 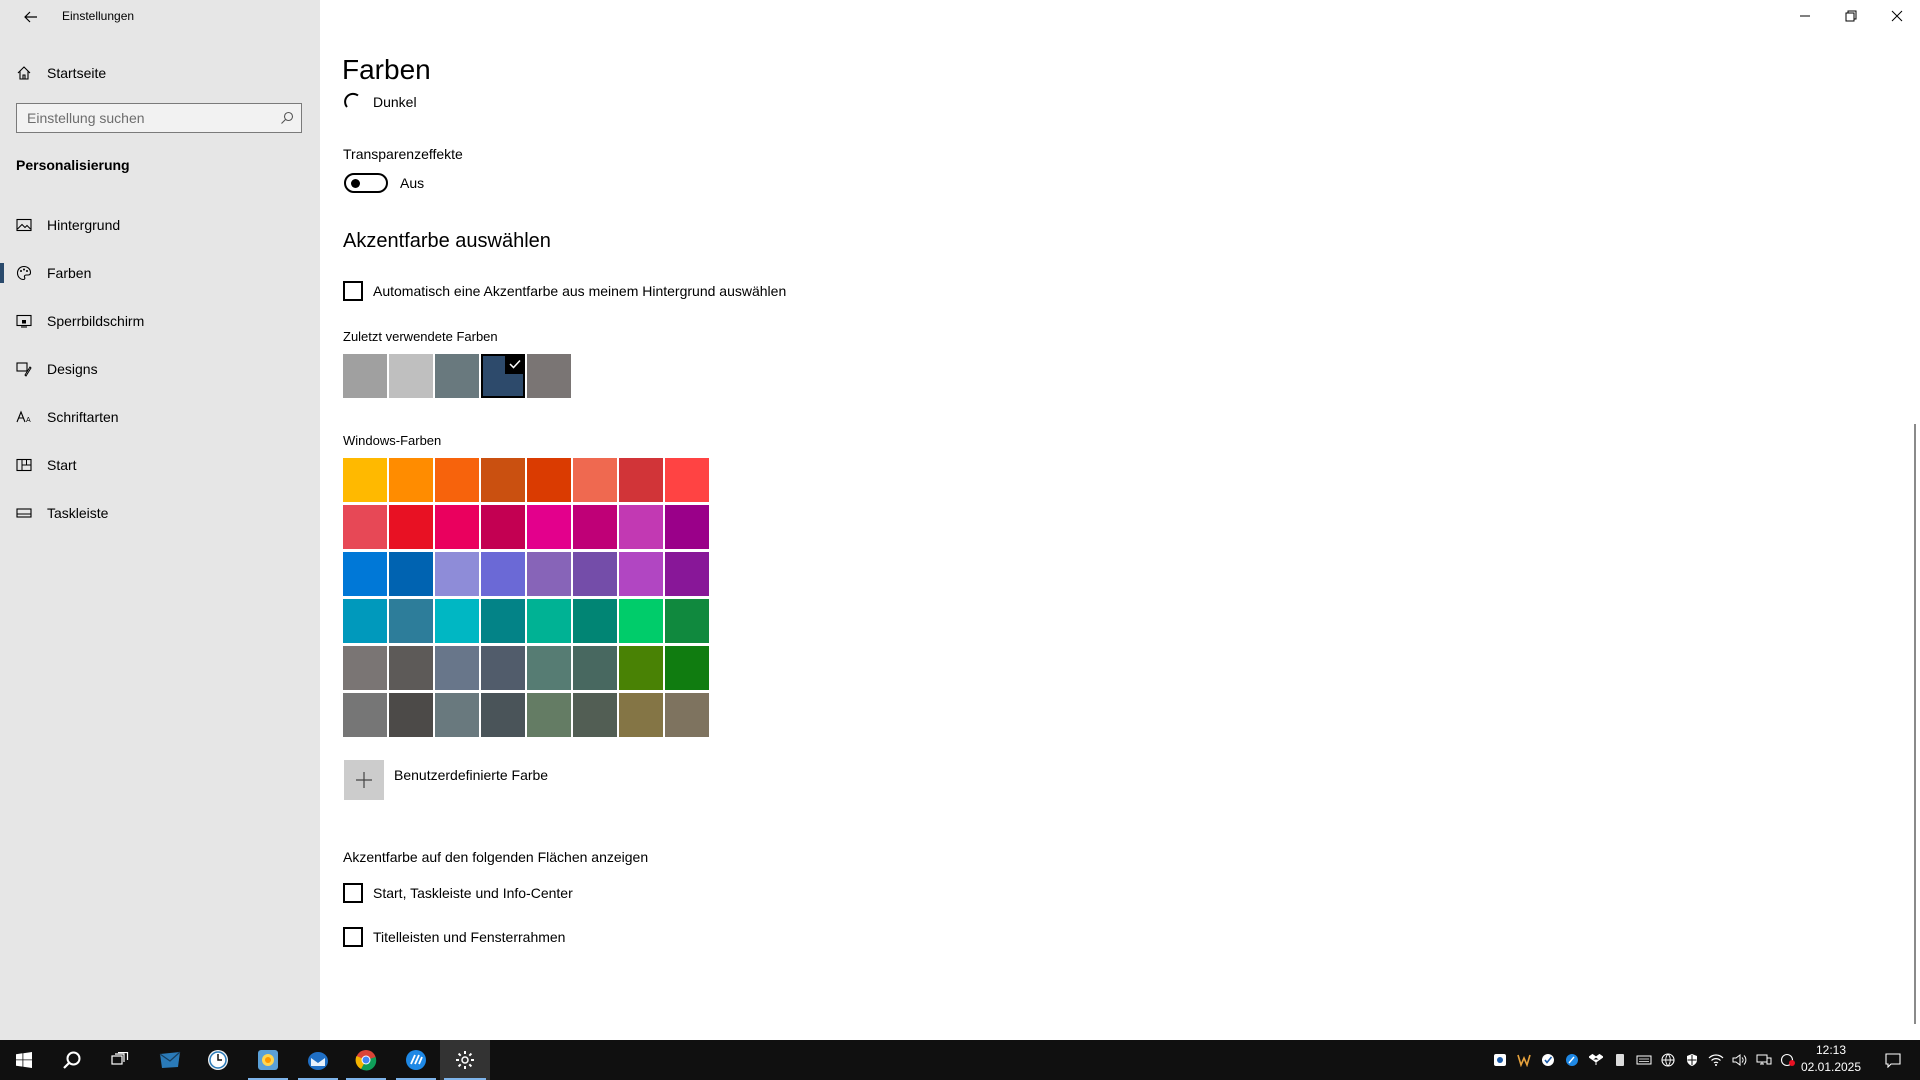 I want to click on task-view-button, so click(x=120, y=1060).